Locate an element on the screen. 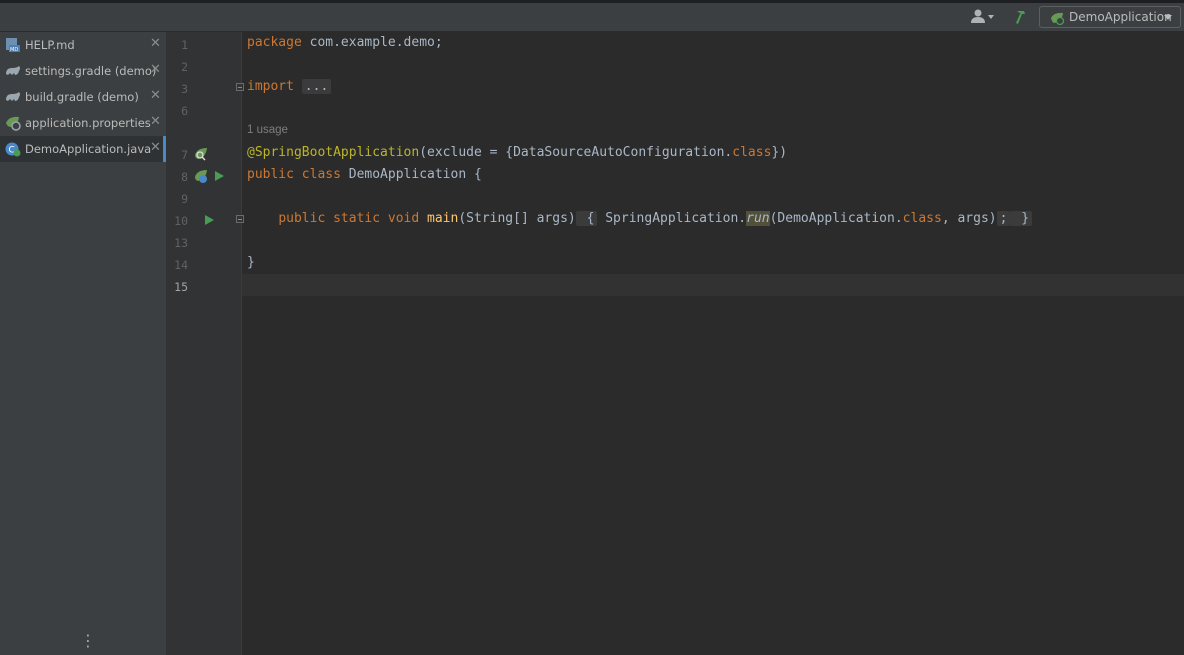 The image size is (1184, 655). keyword: public class is located at coordinates (294, 174).